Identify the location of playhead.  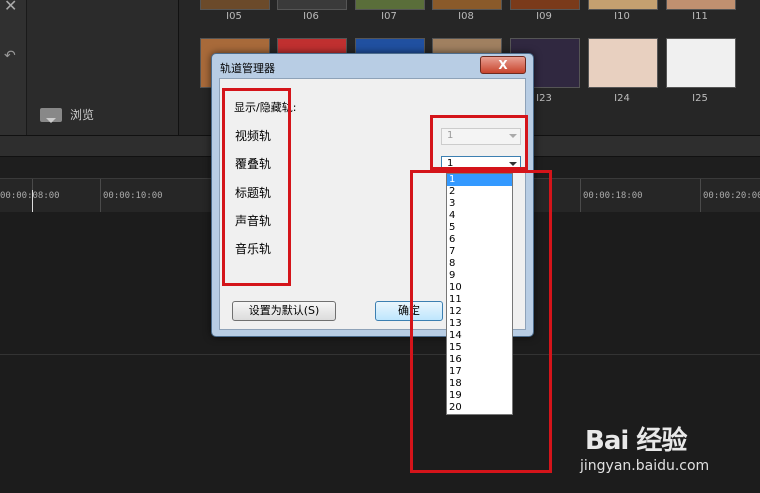
(32, 201).